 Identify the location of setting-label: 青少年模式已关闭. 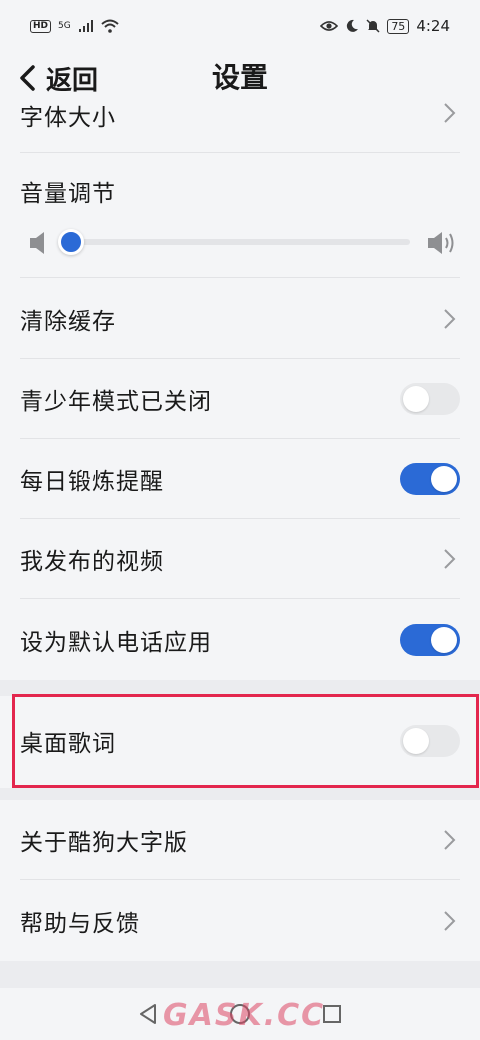
(116, 402).